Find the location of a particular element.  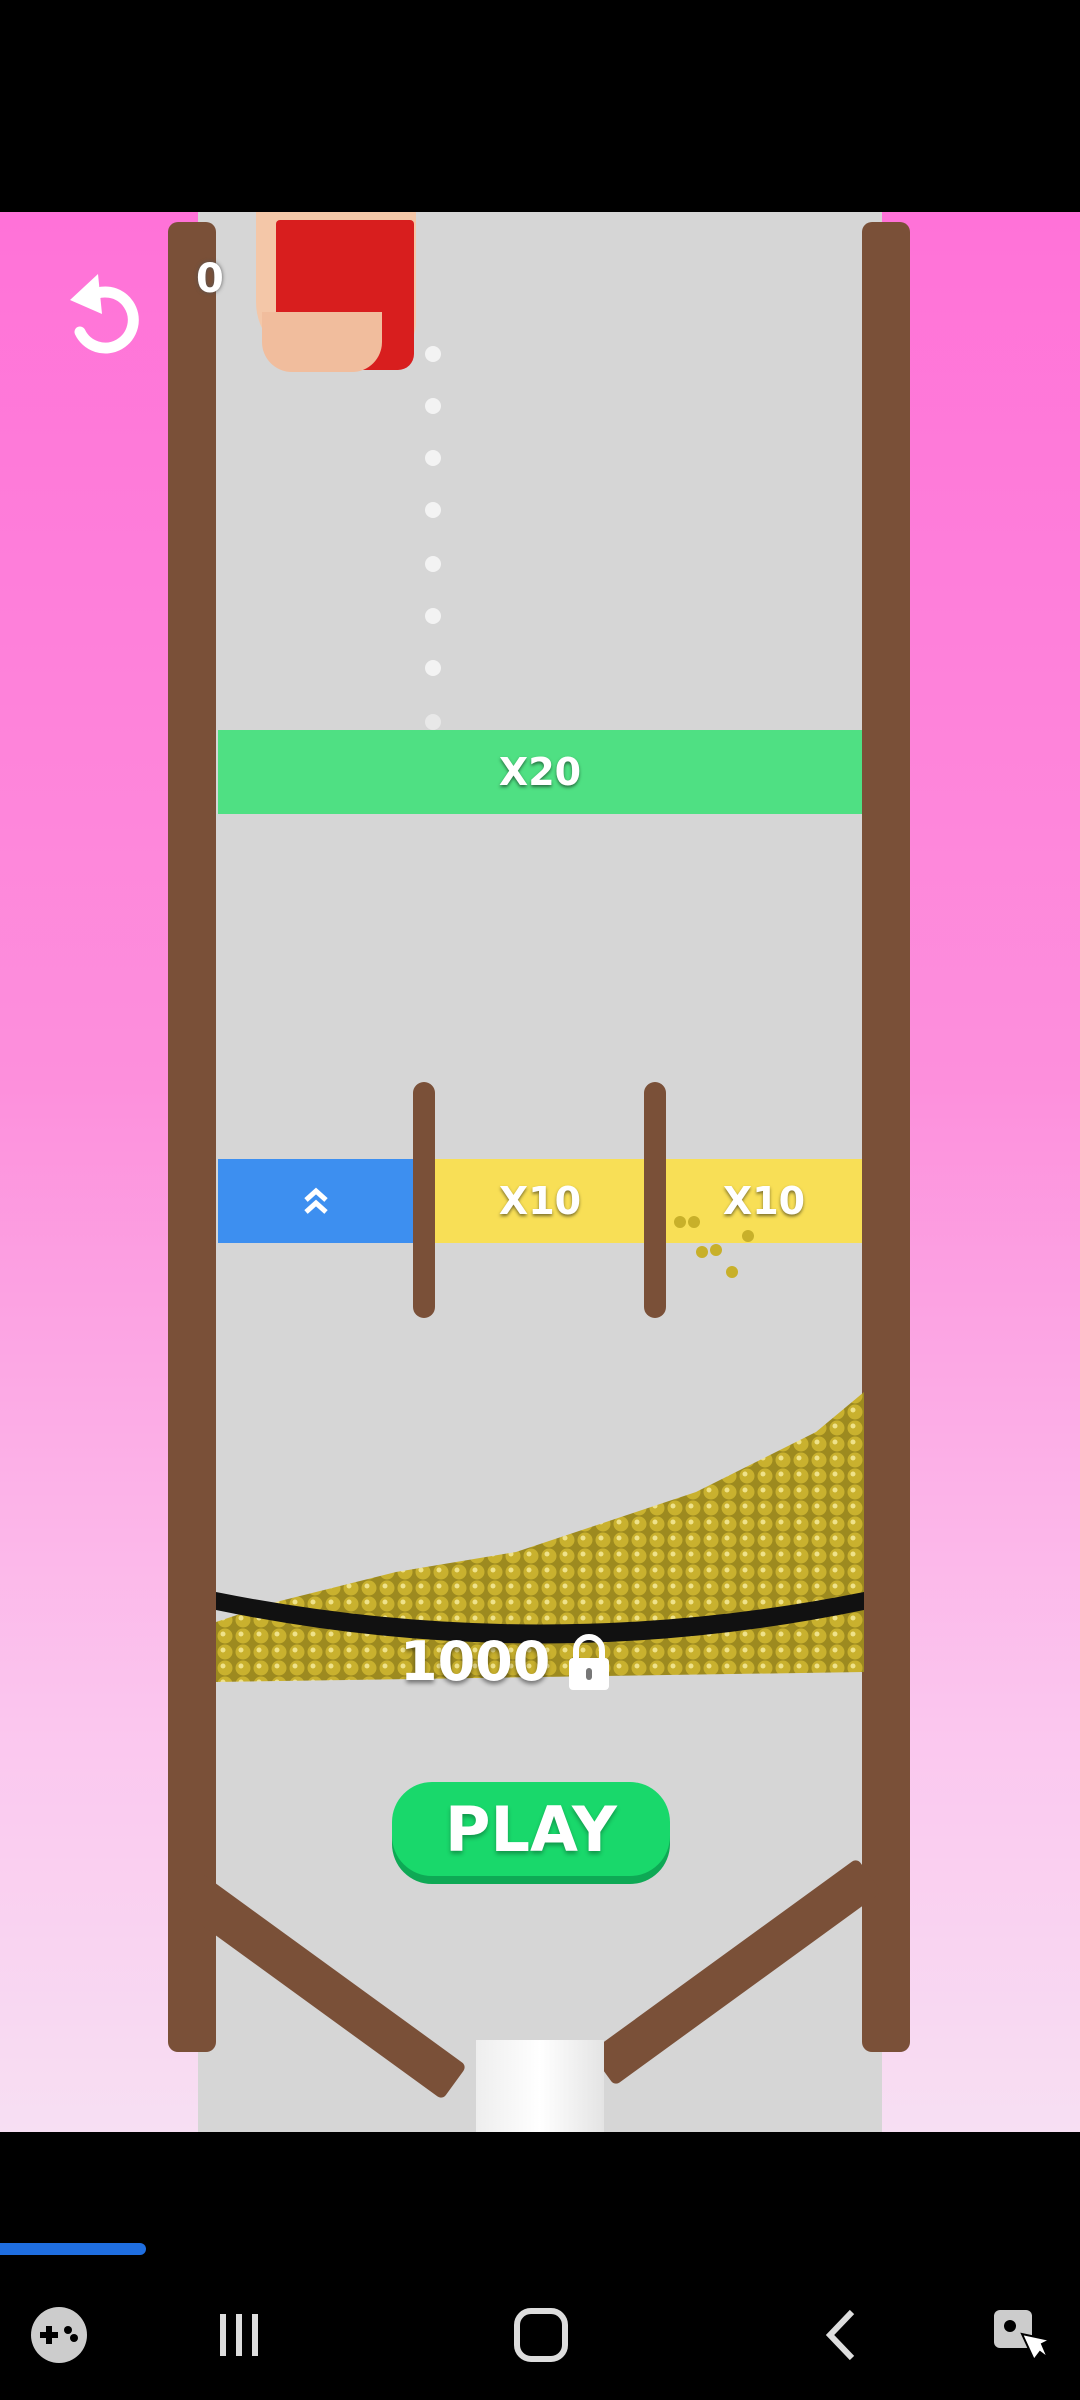

multiplier-gate-x20: X20 is located at coordinates (540, 772).